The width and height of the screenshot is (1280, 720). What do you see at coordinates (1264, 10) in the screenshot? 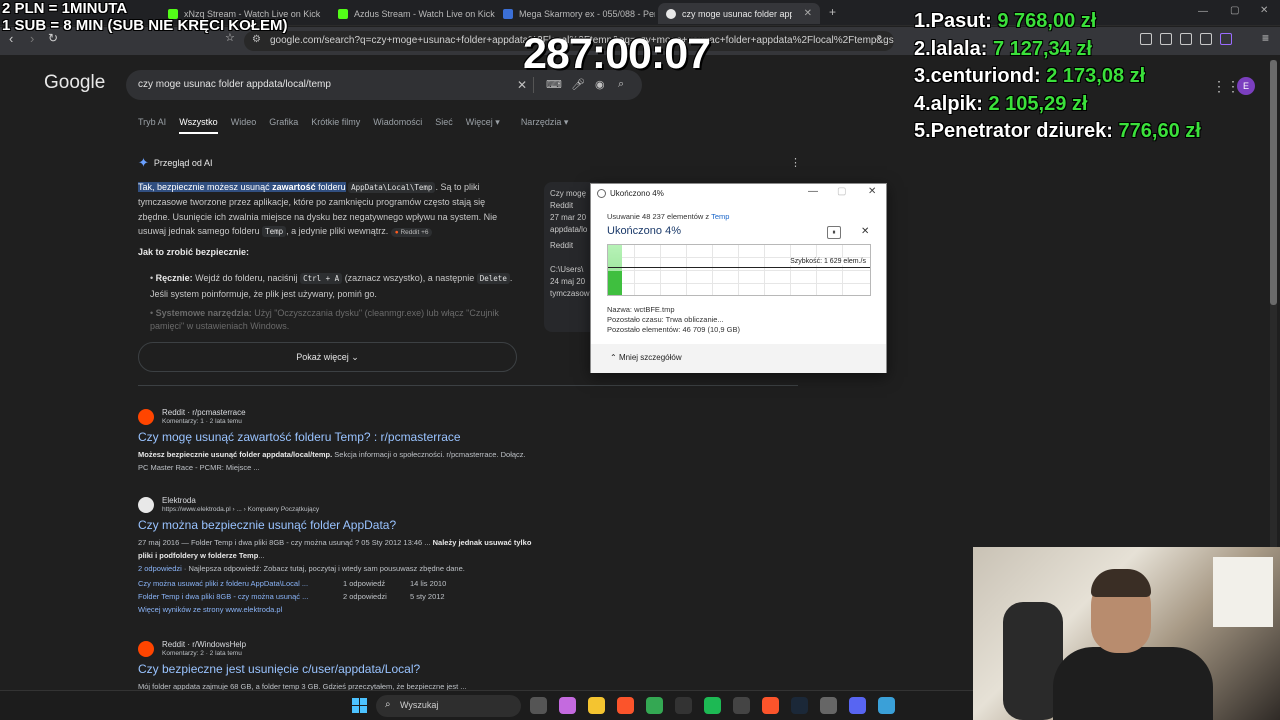
I see `close-window-icon: ✕` at bounding box center [1264, 10].